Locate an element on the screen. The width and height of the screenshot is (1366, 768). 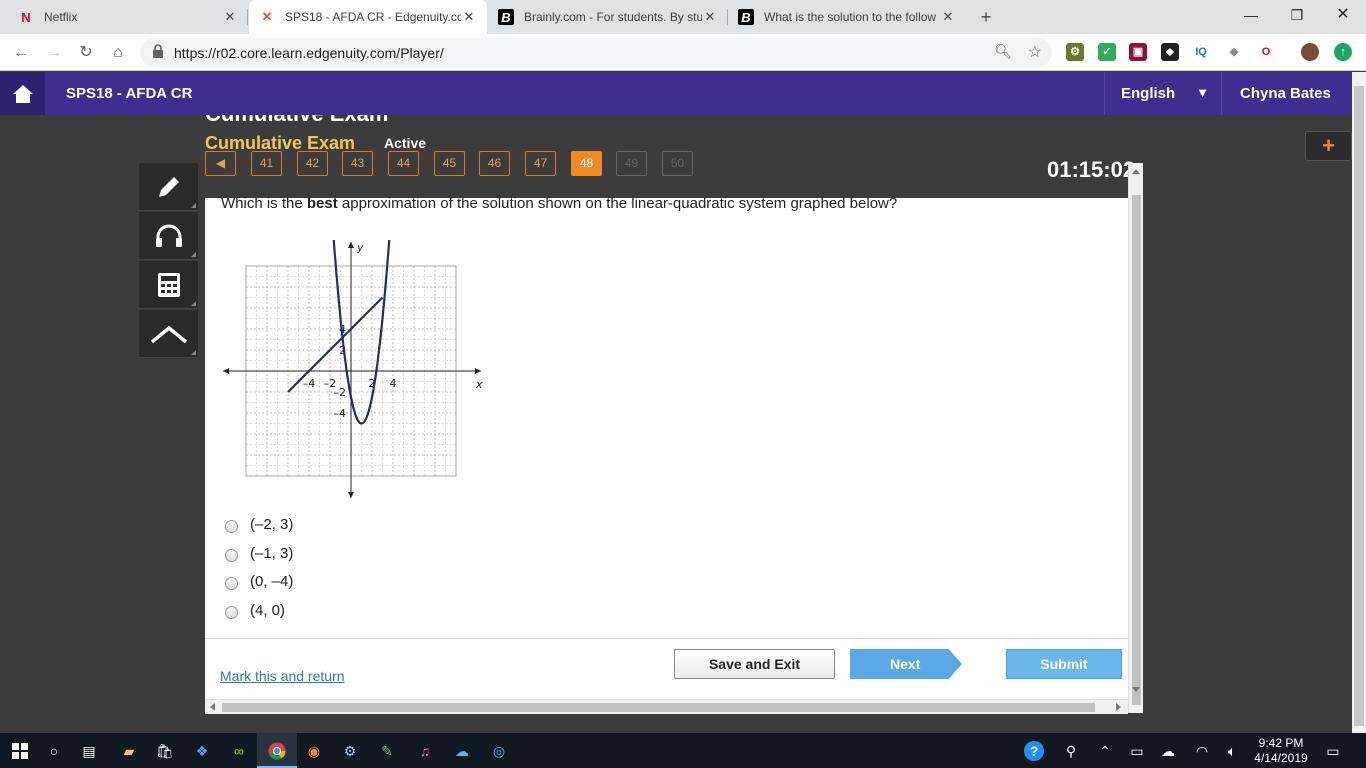
itunes-icon: ♫ is located at coordinates (425, 751).